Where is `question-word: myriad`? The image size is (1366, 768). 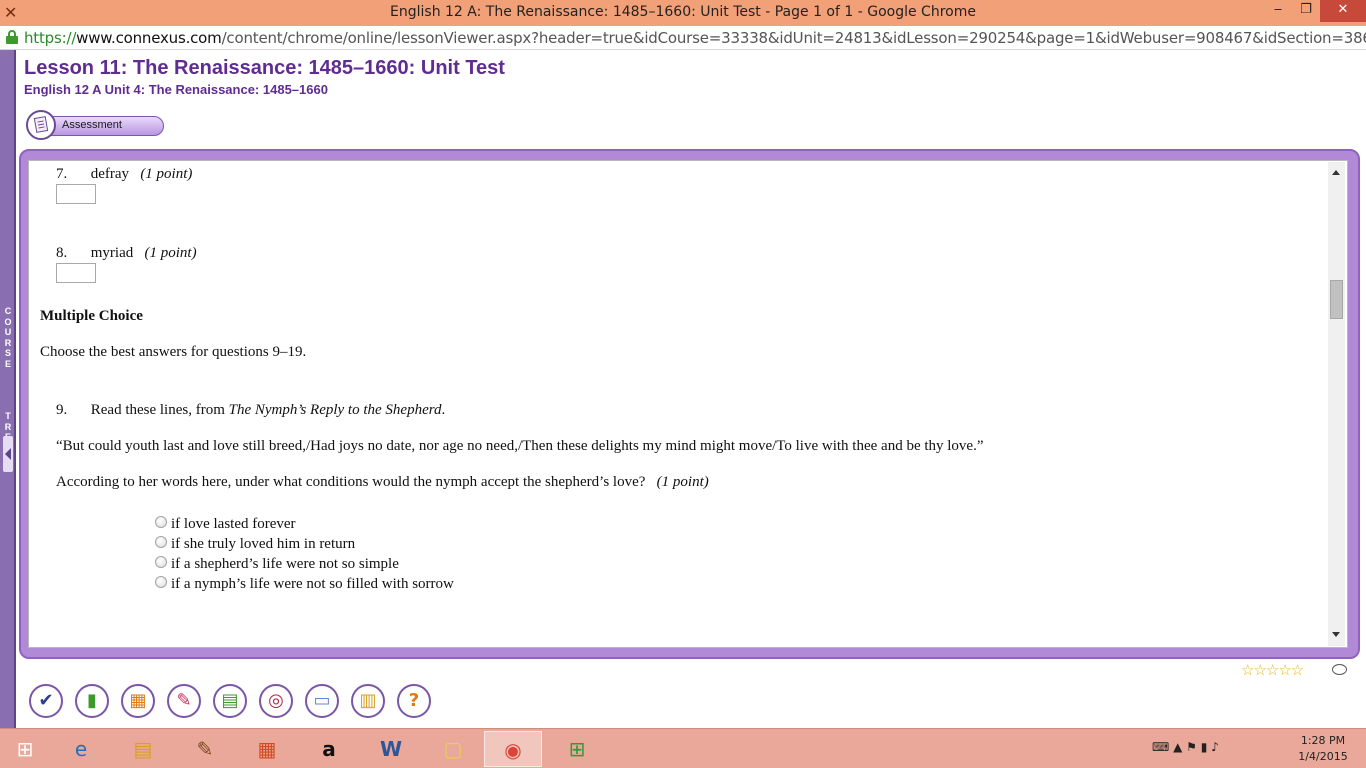 question-word: myriad is located at coordinates (112, 253).